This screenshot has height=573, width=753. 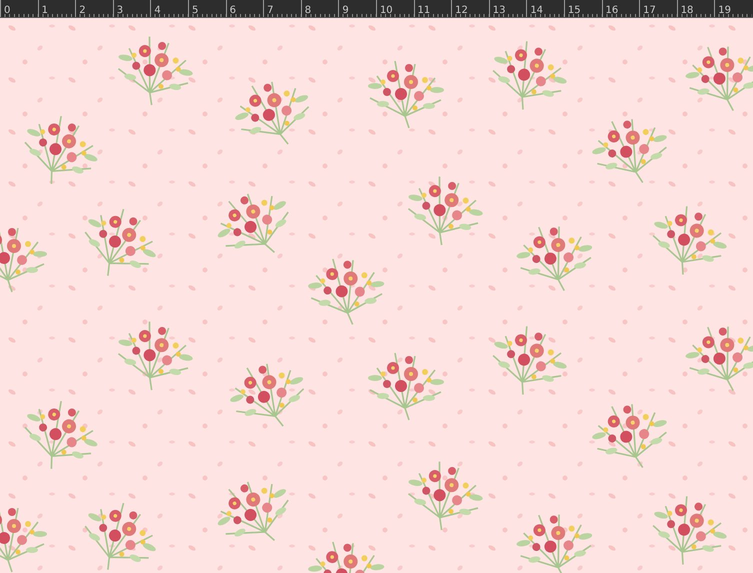 What do you see at coordinates (649, 10) in the screenshot?
I see `ruler-label: 17` at bounding box center [649, 10].